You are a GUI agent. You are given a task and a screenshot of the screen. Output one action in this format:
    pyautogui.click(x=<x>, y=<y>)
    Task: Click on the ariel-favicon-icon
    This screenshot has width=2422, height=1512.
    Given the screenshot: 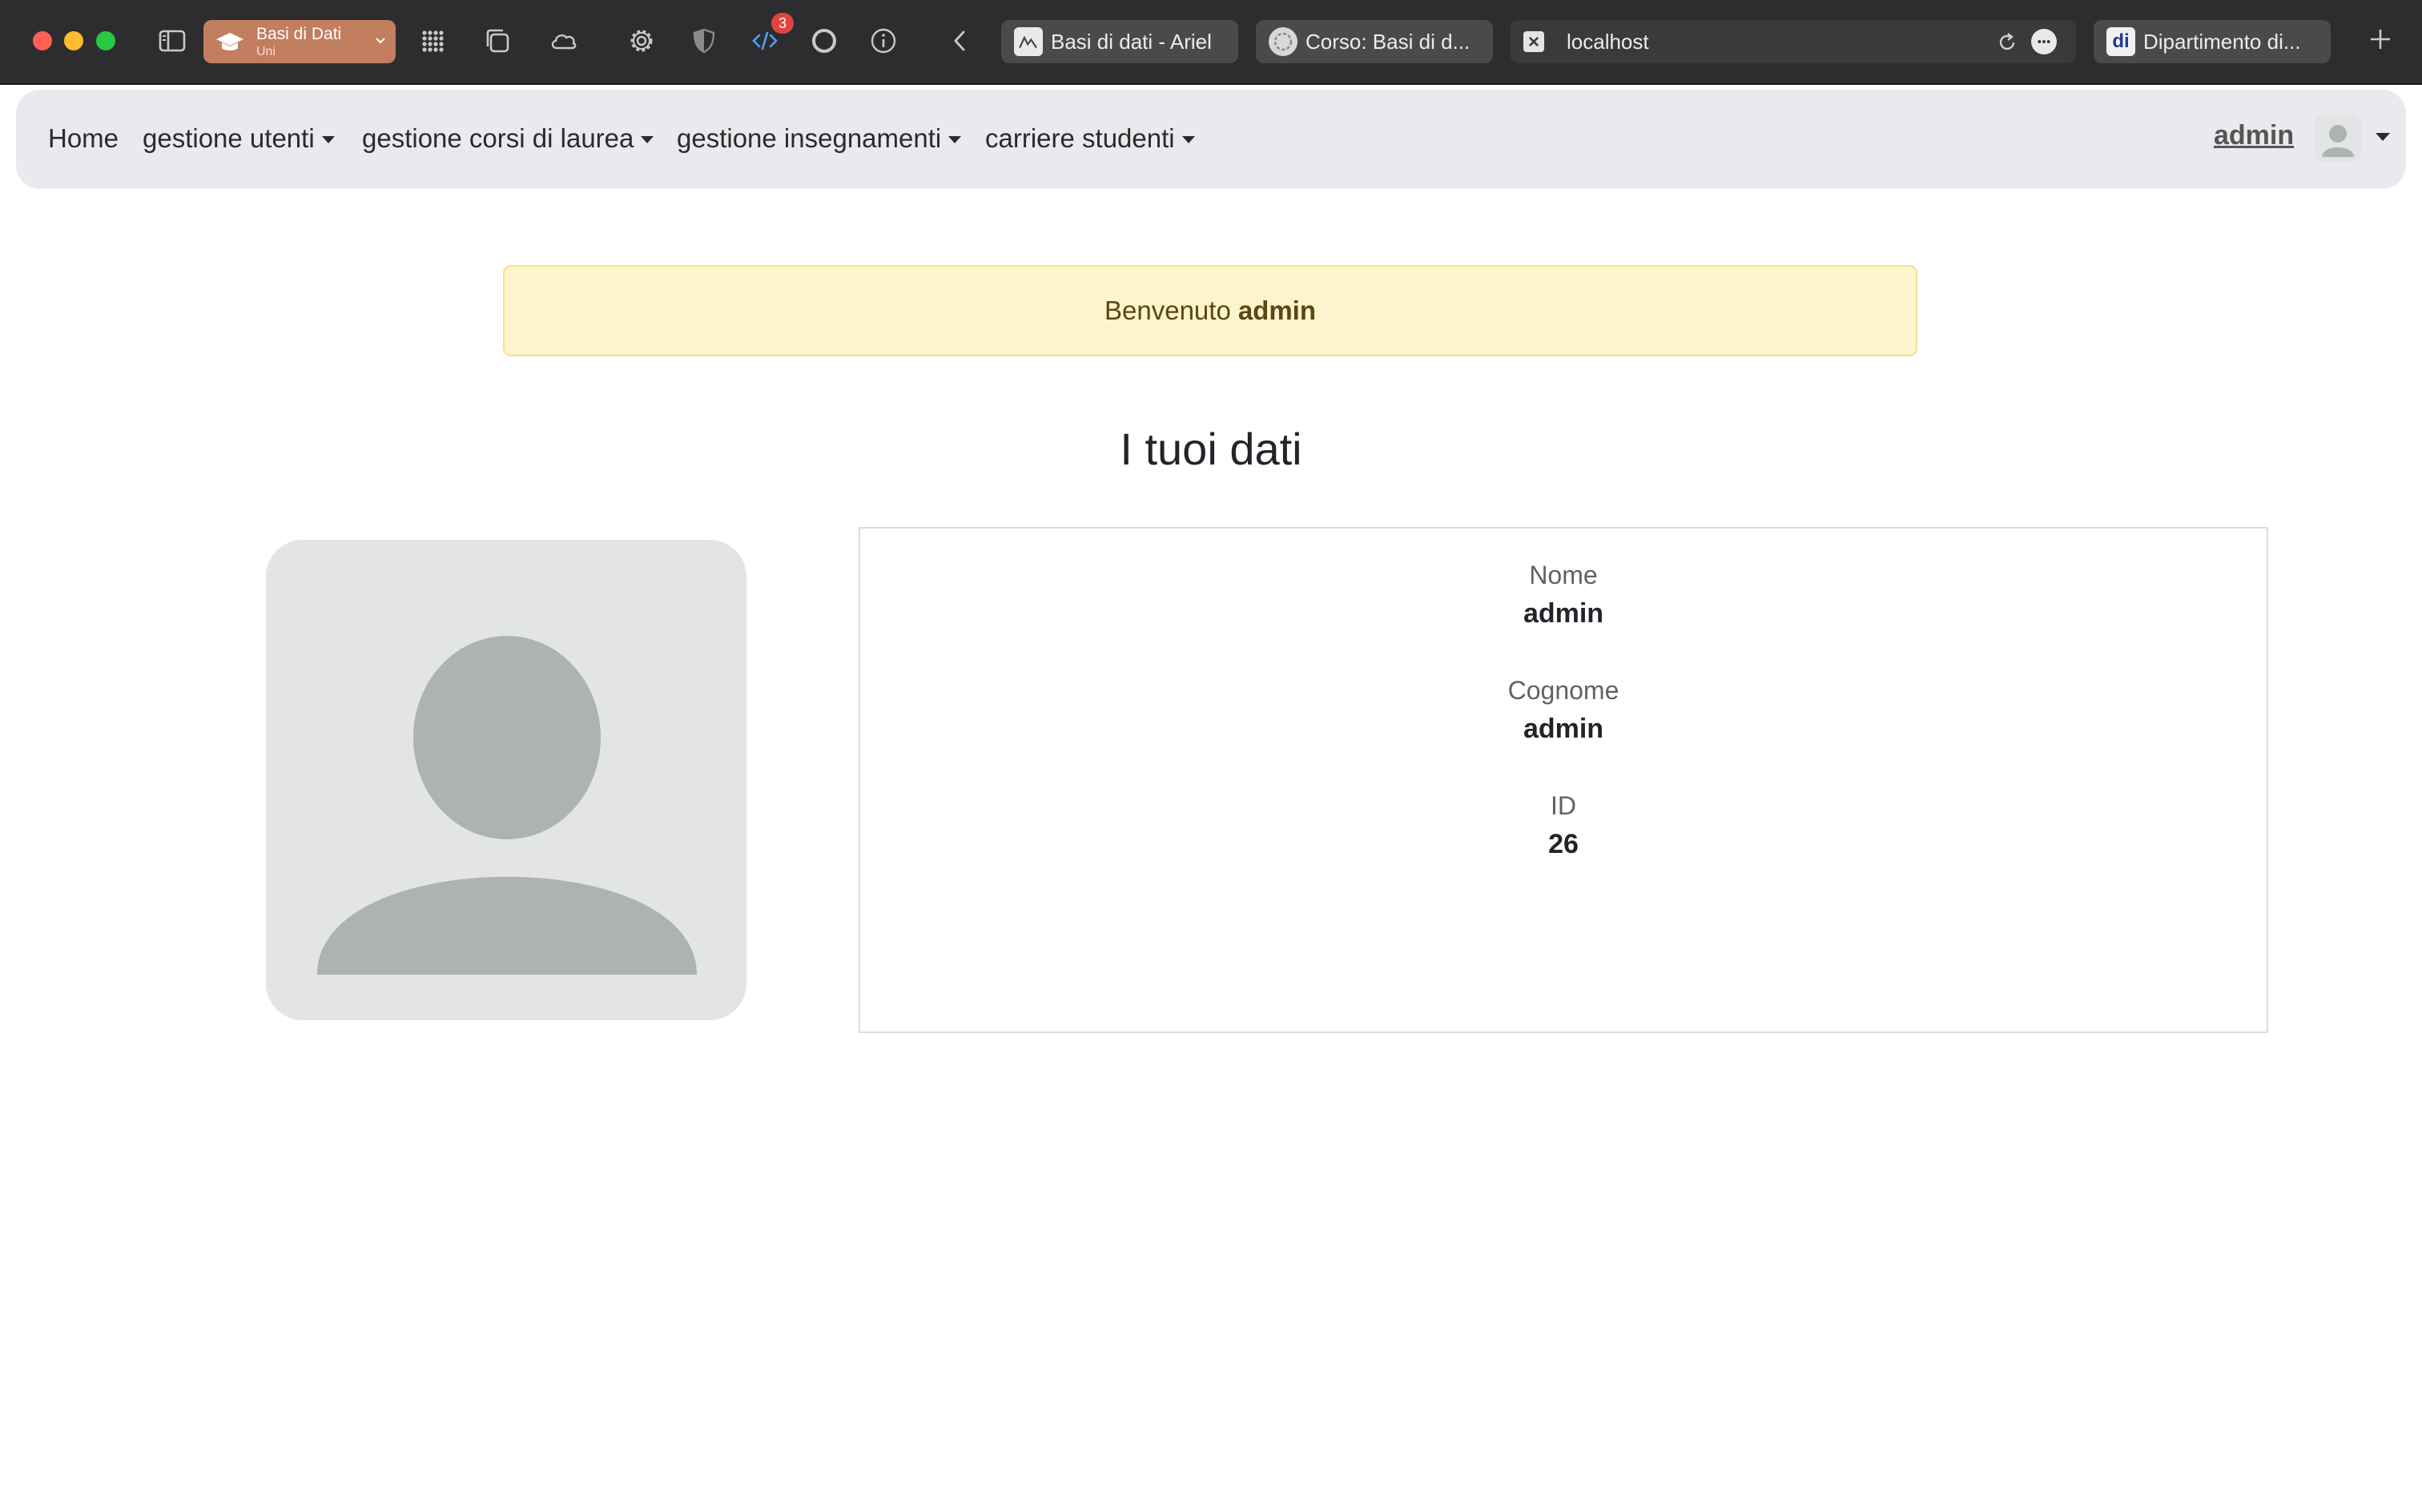 What is the action you would take?
    pyautogui.click(x=1028, y=41)
    